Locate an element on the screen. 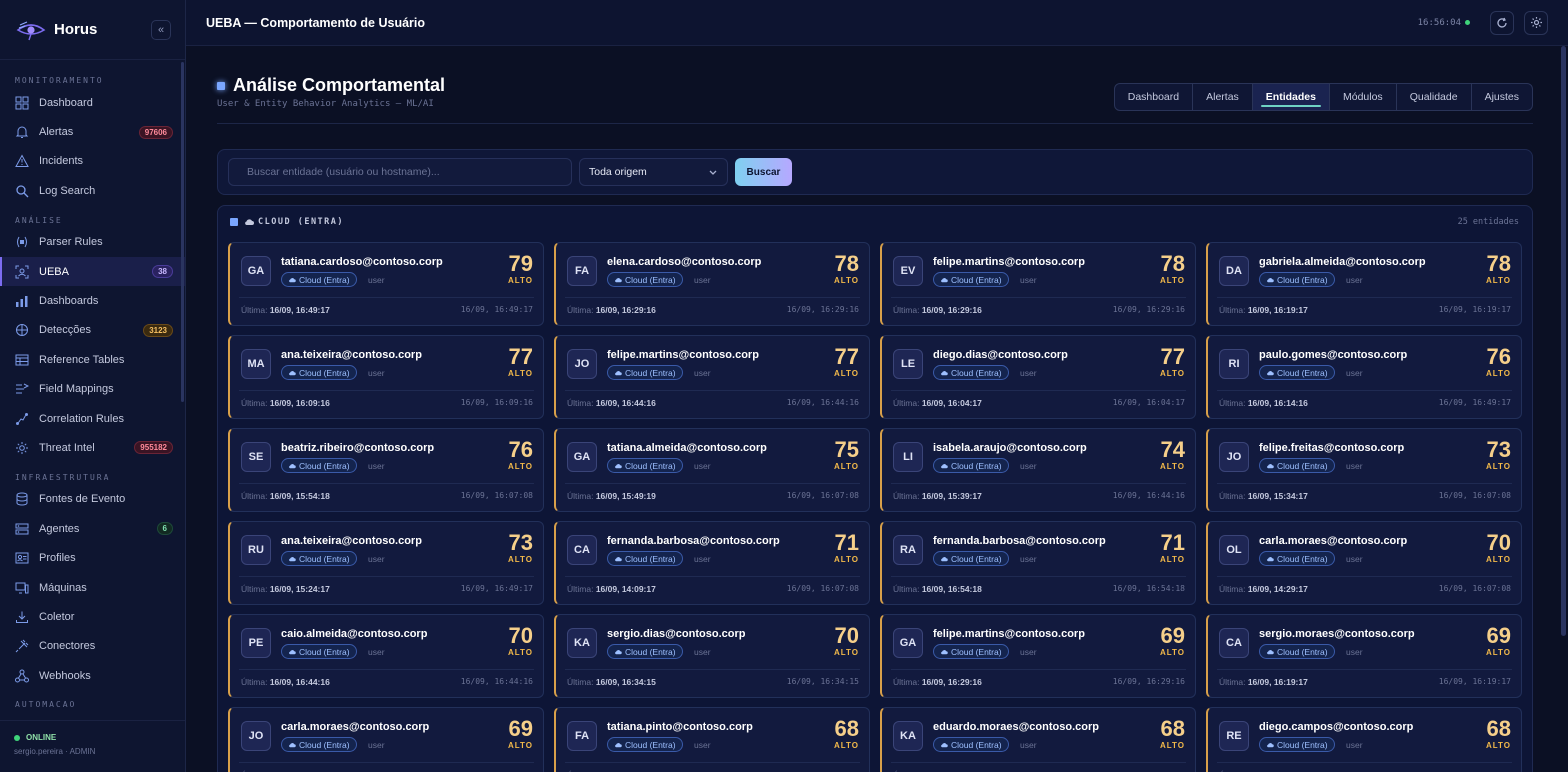 Image resolution: width=1568 pixels, height=772 pixels. sidebar-item-conectores: Conectores is located at coordinates (92, 646).